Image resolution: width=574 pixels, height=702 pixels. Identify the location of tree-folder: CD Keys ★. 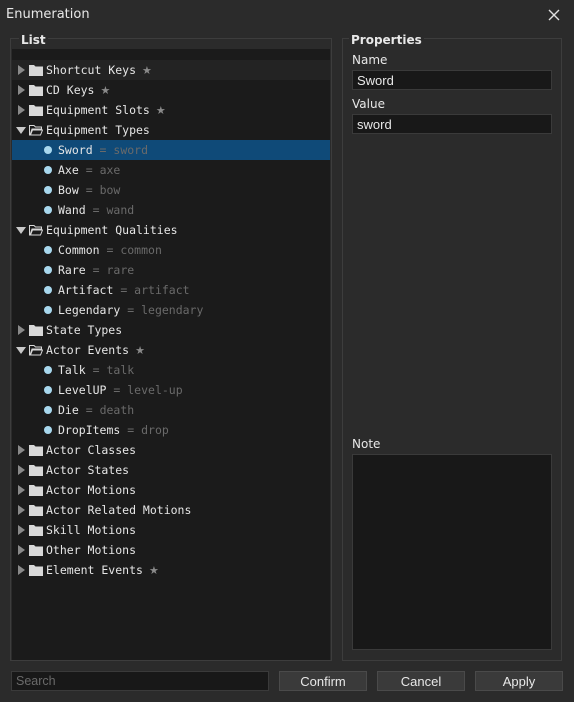
(171, 90).